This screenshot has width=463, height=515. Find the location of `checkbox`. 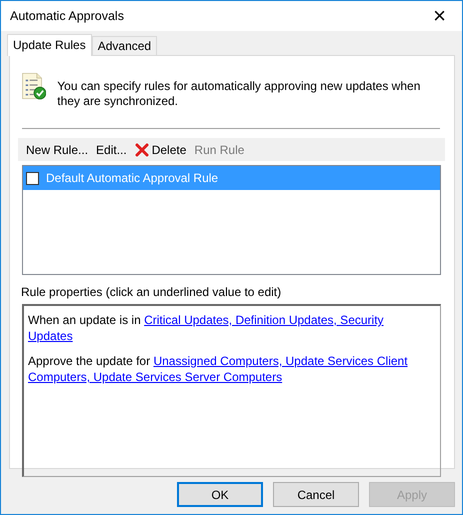

checkbox is located at coordinates (32, 178).